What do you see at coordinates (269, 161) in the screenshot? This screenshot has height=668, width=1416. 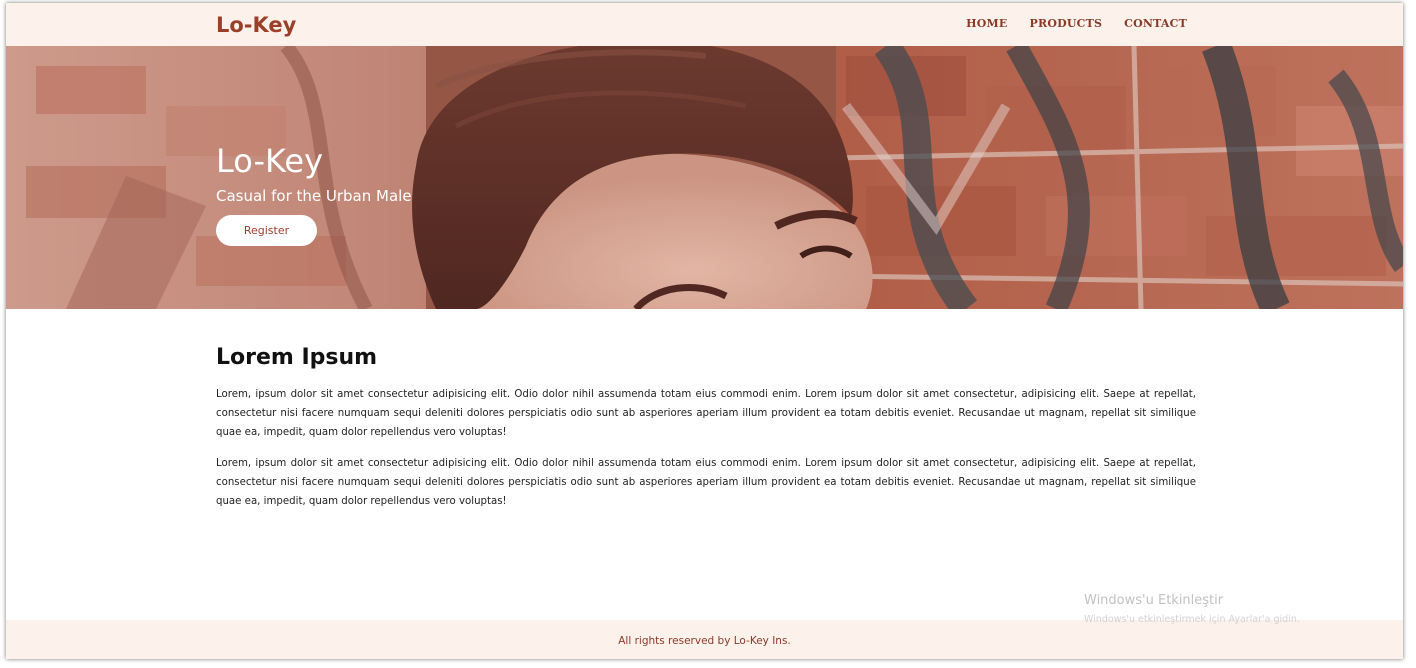 I see `hero-title: Lo-Key` at bounding box center [269, 161].